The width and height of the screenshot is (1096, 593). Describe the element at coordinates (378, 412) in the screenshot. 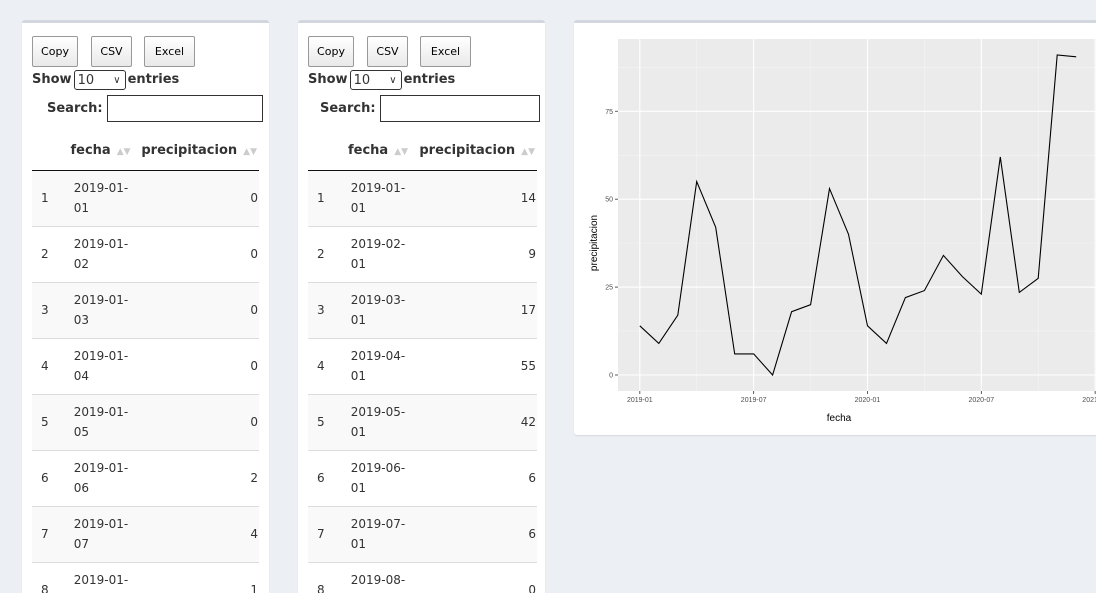

I see `fecha-line-1: 2019-05-` at that location.